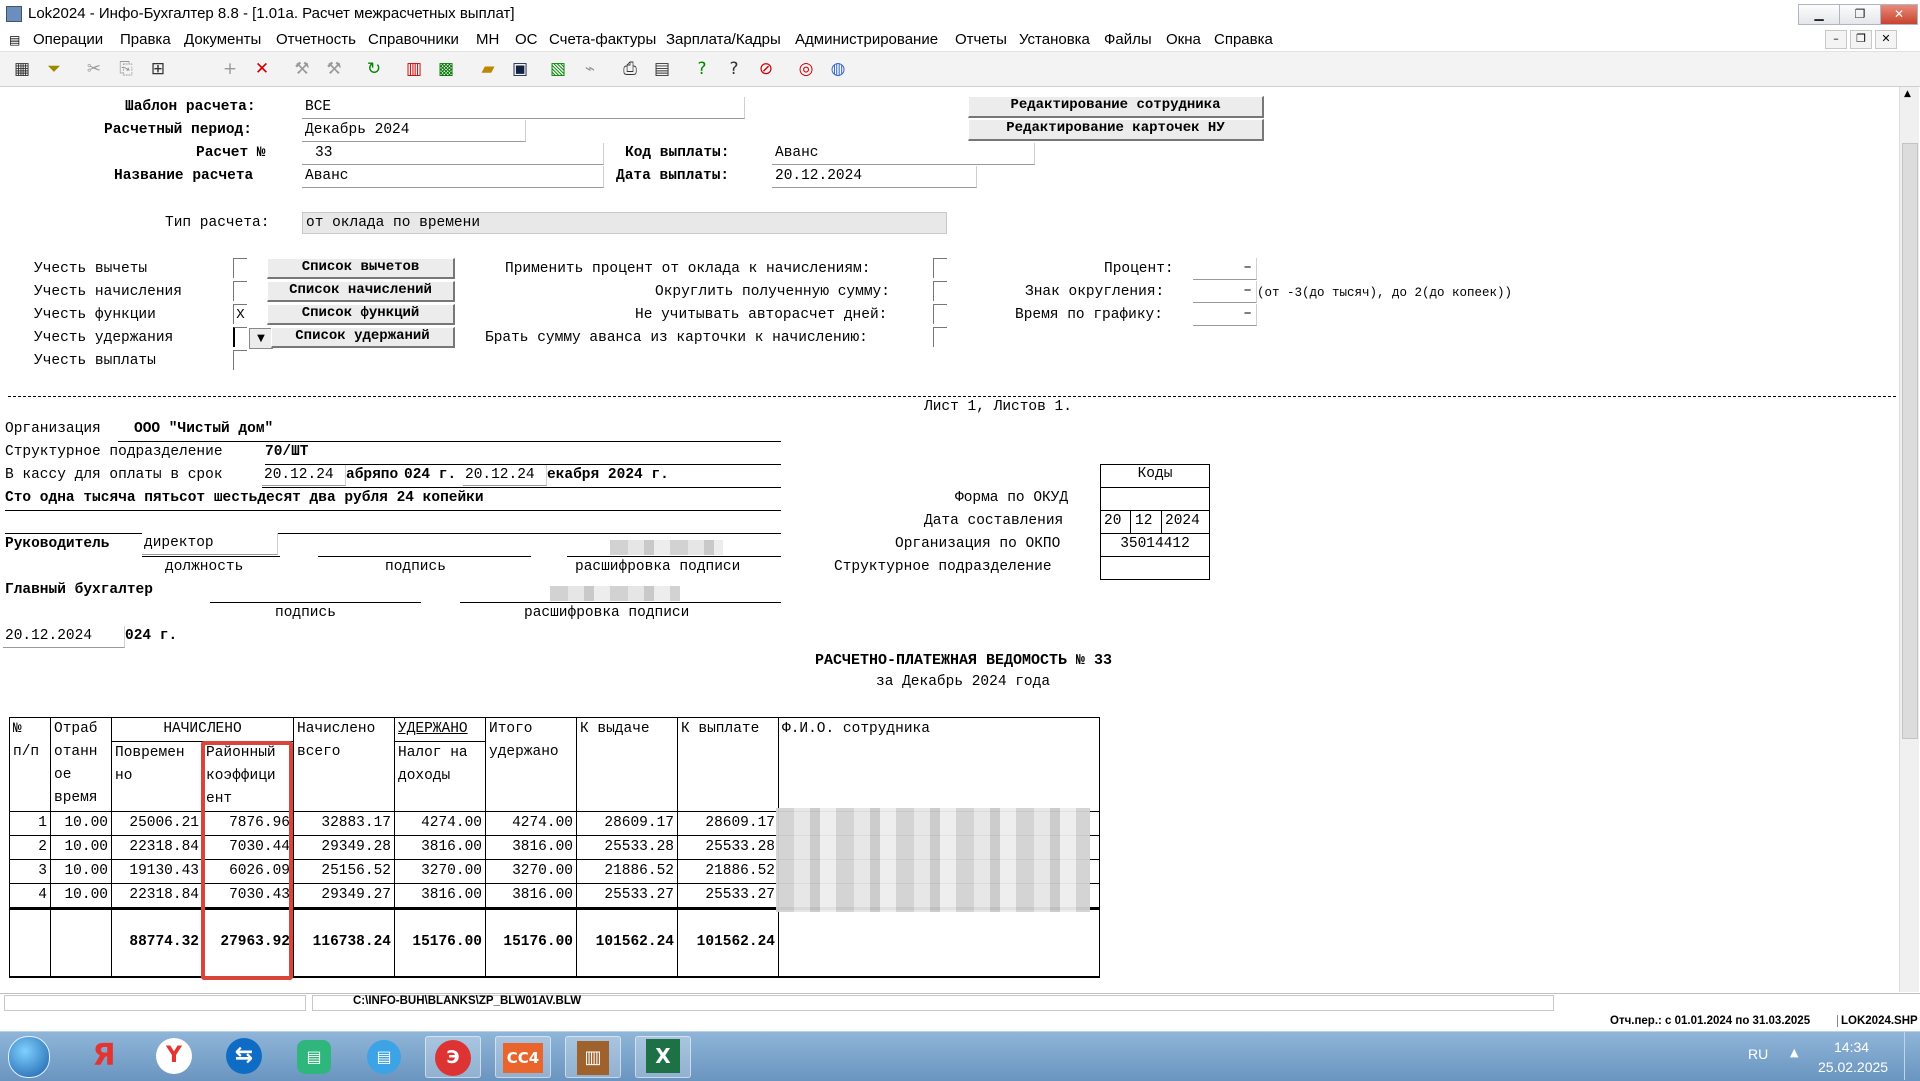 The height and width of the screenshot is (1081, 1920). What do you see at coordinates (702, 69) in the screenshot?
I see `help-icon: ?` at bounding box center [702, 69].